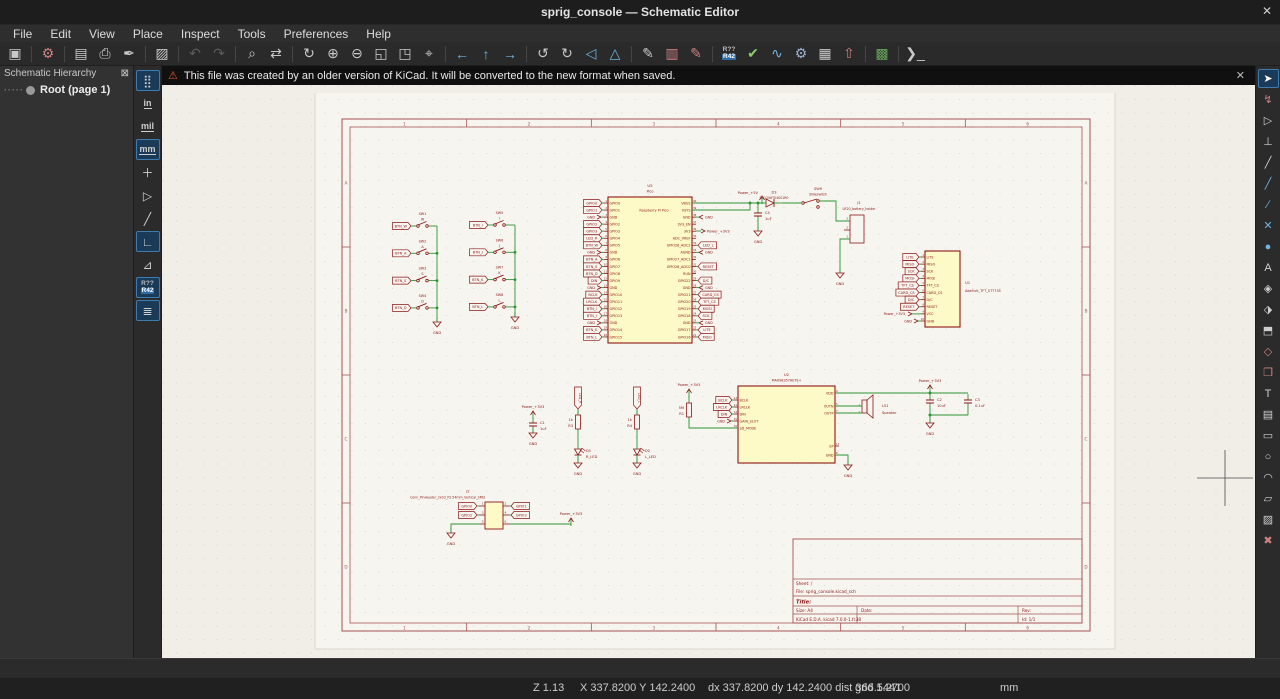 The width and height of the screenshot is (1280, 699). I want to click on crosshair-cursor-button: ＋, so click(148, 172).